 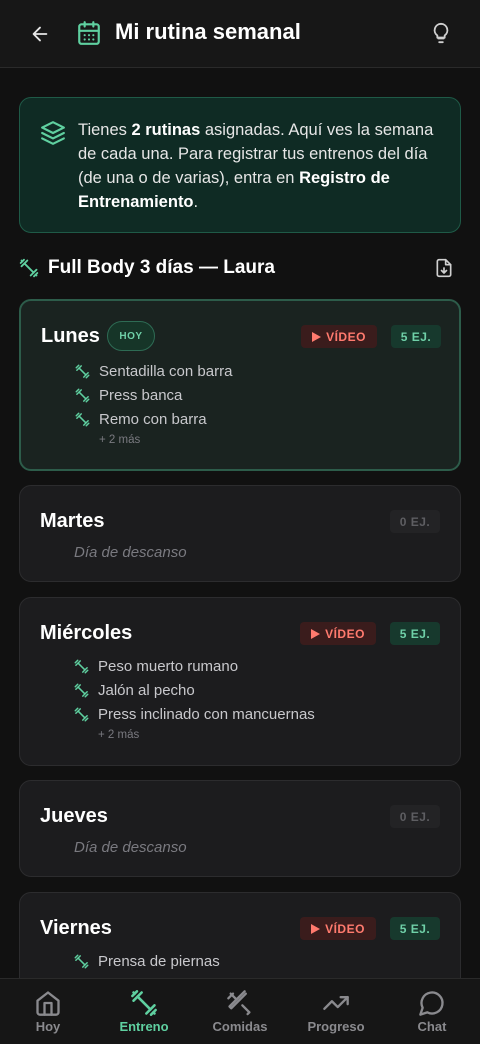 I want to click on list-item: Jalón al pecho, so click(x=194, y=690).